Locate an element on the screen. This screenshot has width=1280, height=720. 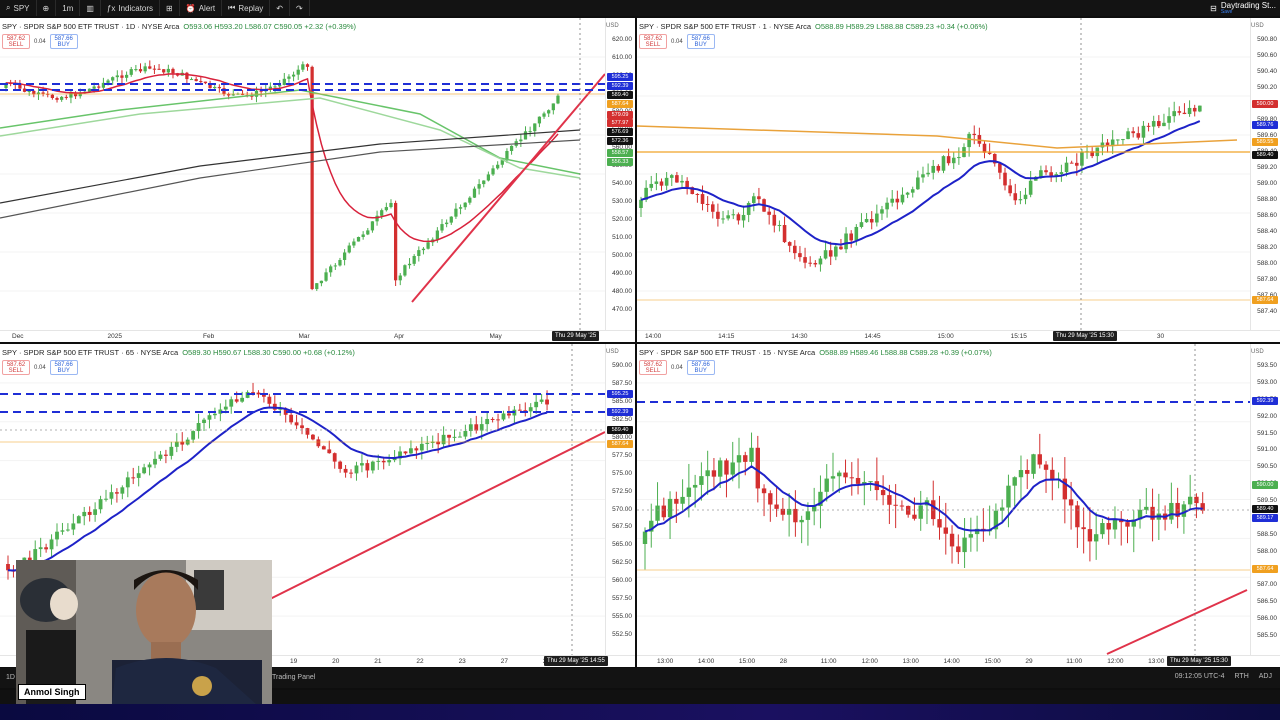
price-tick-label: 590.60 is located at coordinates (1267, 55).